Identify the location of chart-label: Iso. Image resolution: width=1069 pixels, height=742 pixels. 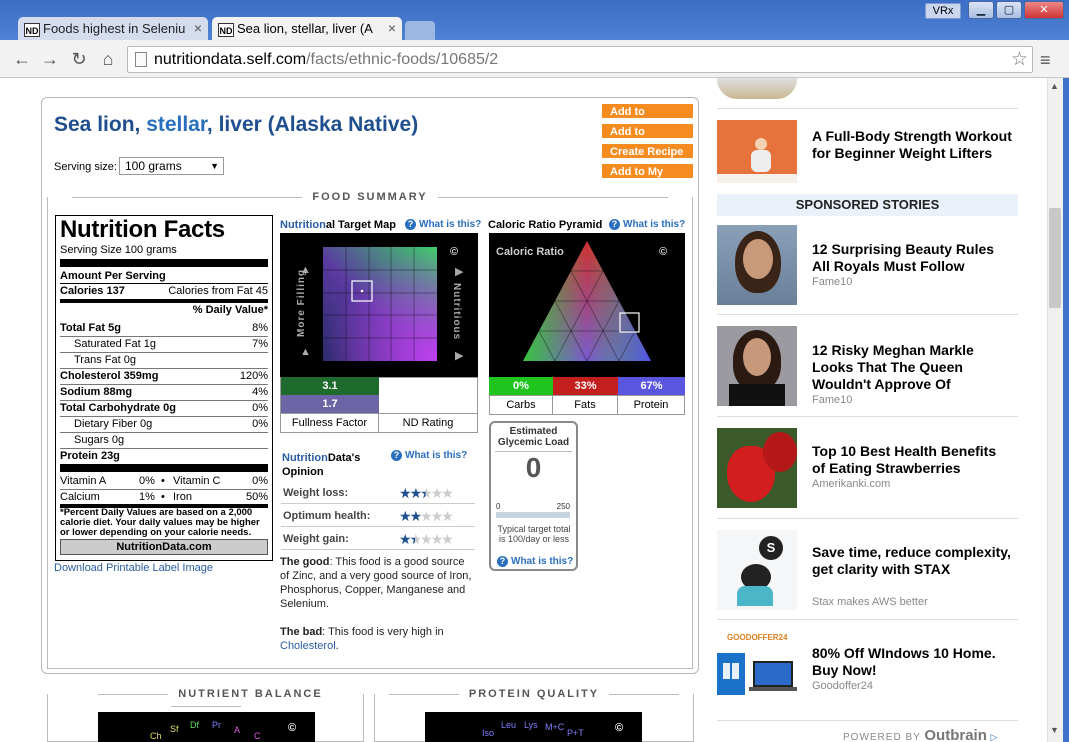
(488, 733).